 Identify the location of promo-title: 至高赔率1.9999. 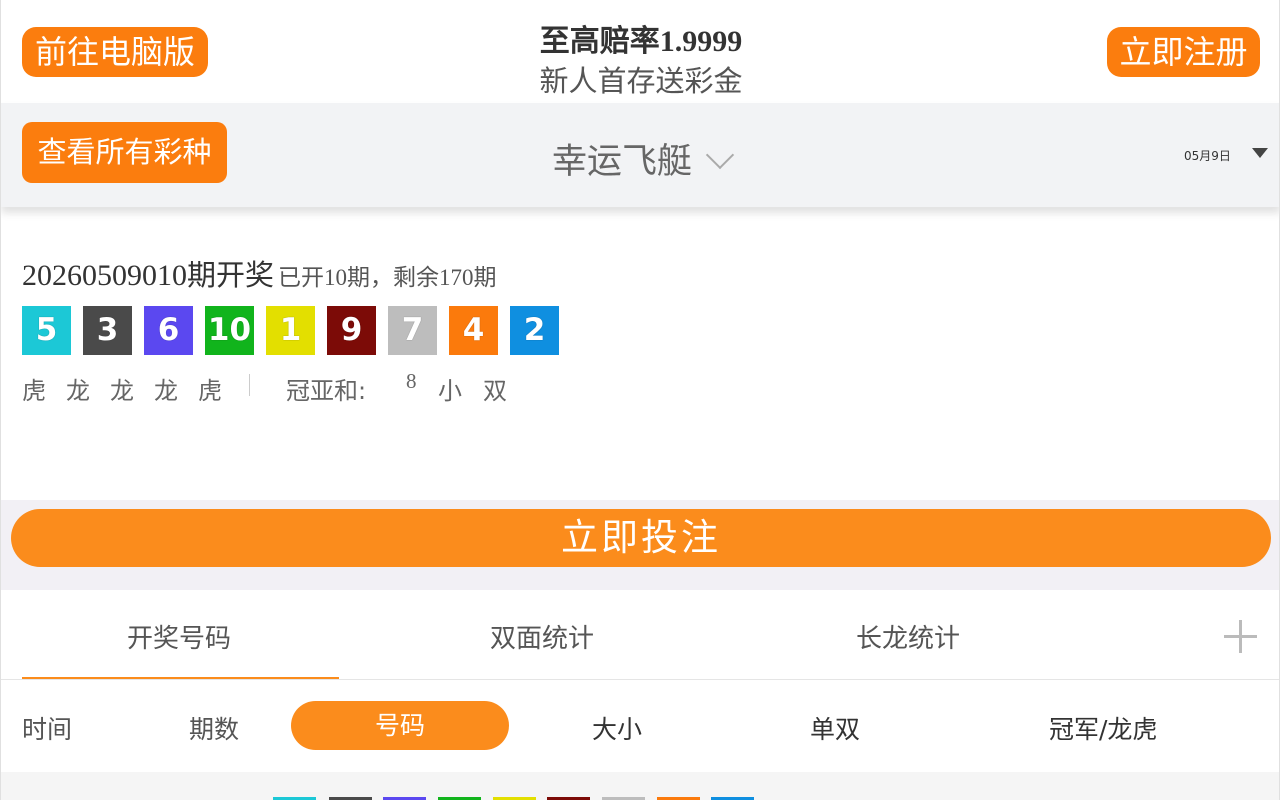
(640, 38).